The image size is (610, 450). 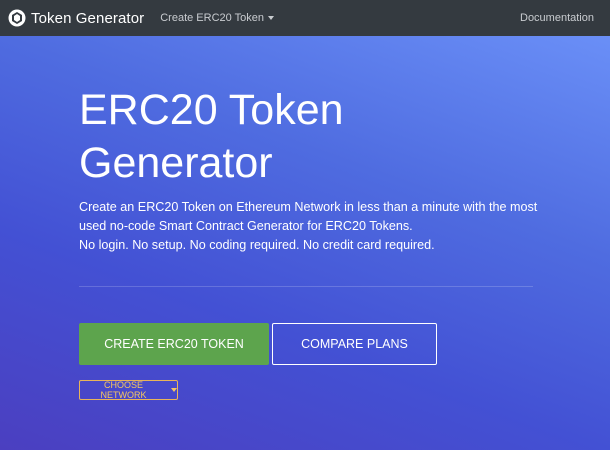 I want to click on compare-plans-button: COMPARE PLANS, so click(x=354, y=344).